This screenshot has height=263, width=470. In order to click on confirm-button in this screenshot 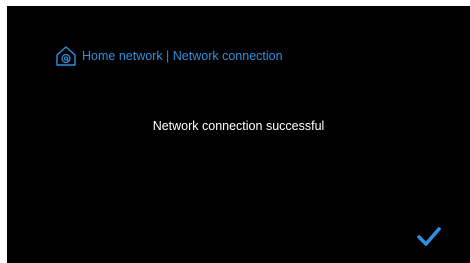, I will do `click(429, 237)`.